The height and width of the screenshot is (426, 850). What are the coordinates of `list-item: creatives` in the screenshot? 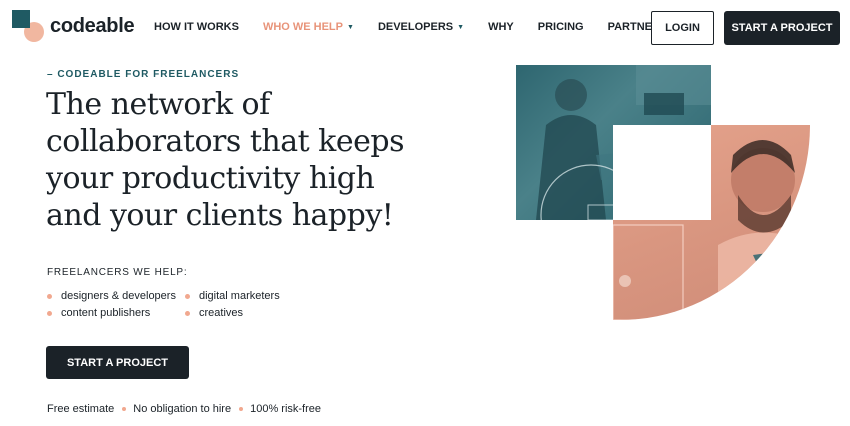 It's located at (265, 313).